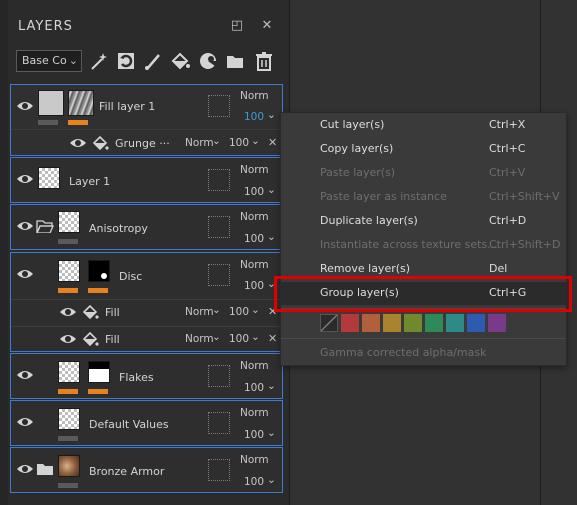 This screenshot has width=577, height=505. What do you see at coordinates (127, 106) in the screenshot?
I see `layer-name: Fill layer 1` at bounding box center [127, 106].